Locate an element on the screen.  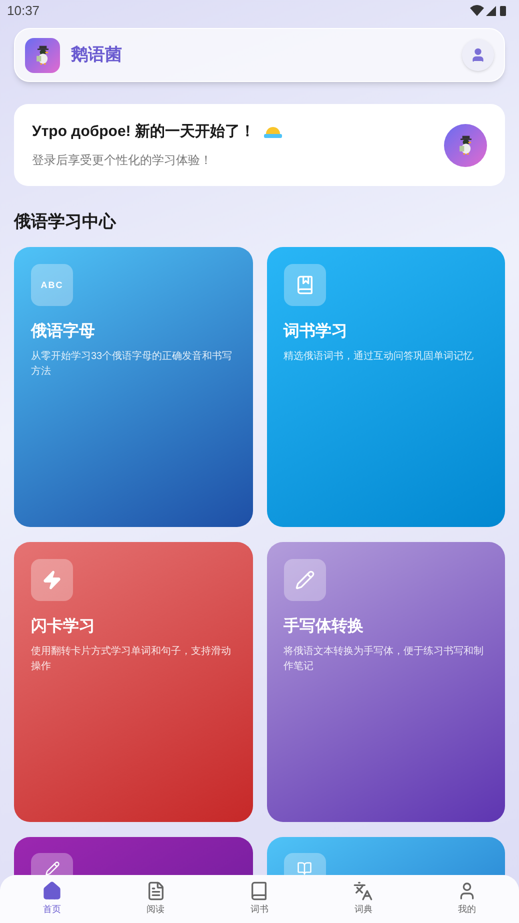
document-icon is located at coordinates (156, 891).